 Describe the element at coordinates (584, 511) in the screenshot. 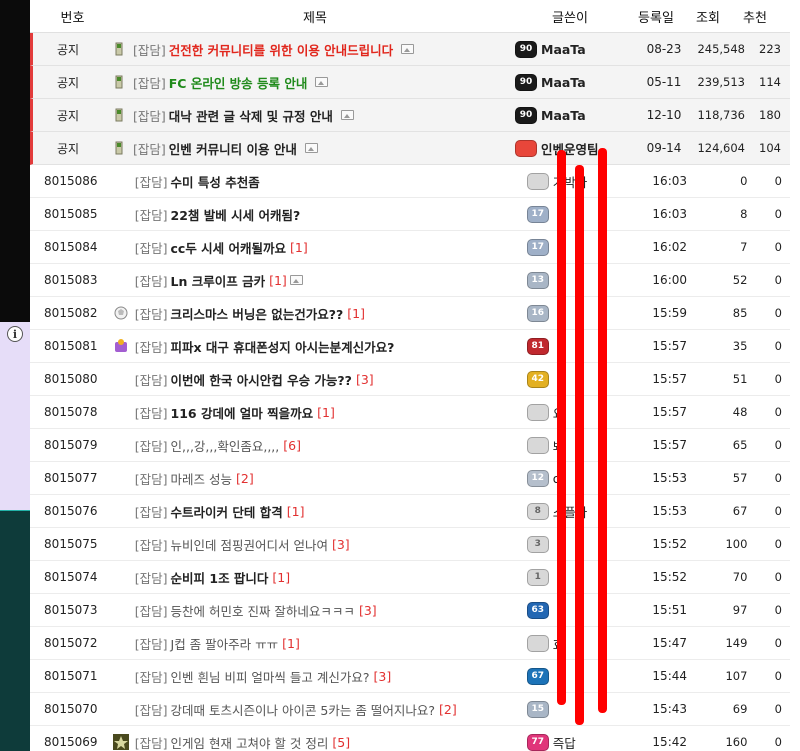

I see `author-cell: 8 스플라` at that location.